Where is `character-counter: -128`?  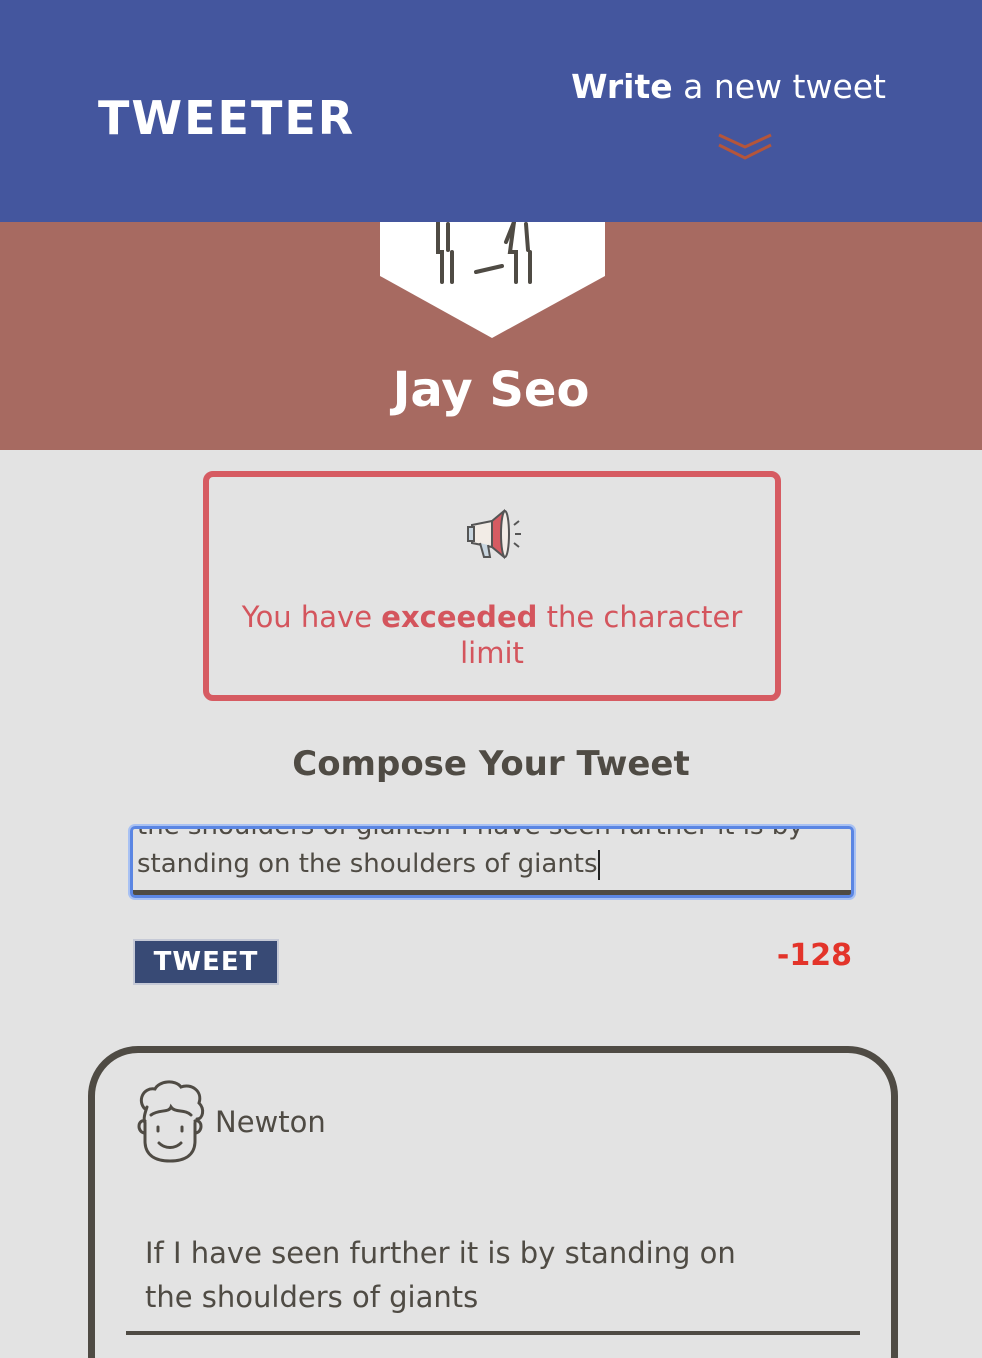
character-counter: -128 is located at coordinates (814, 955).